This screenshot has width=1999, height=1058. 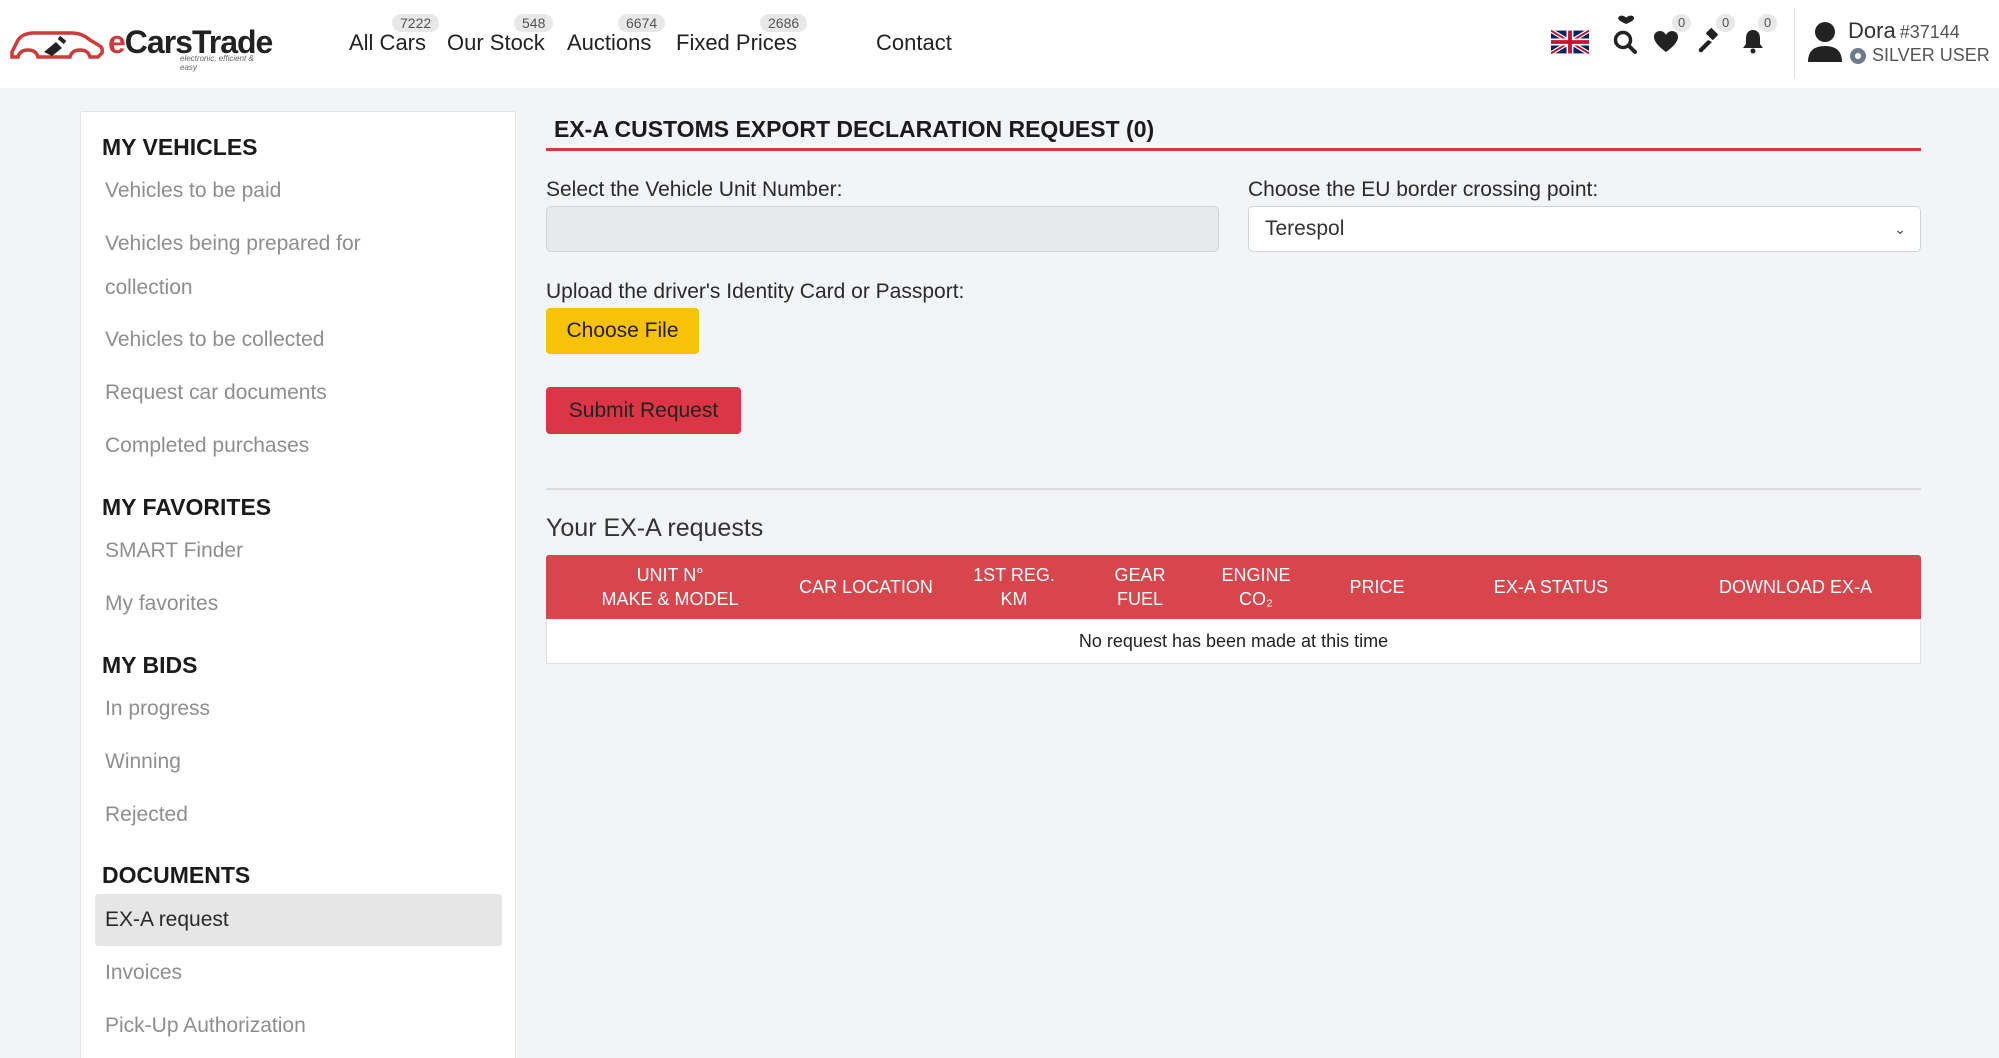 What do you see at coordinates (622, 331) in the screenshot?
I see `choose-file-button: Choose File` at bounding box center [622, 331].